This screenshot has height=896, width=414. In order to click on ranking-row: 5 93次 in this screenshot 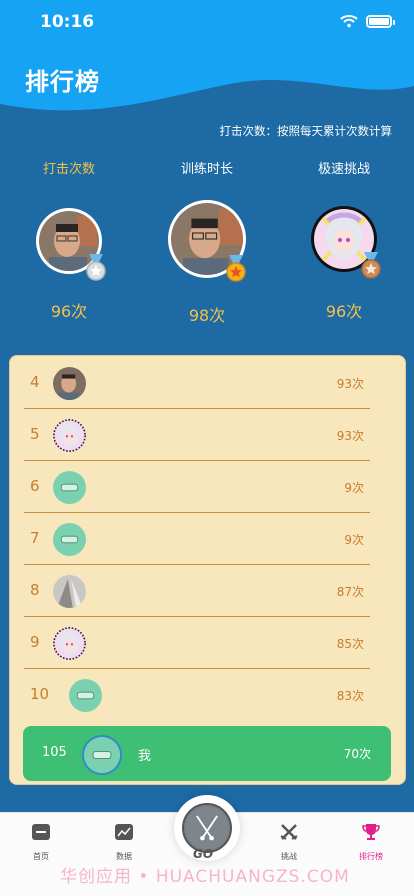, I will do `click(197, 435)`.